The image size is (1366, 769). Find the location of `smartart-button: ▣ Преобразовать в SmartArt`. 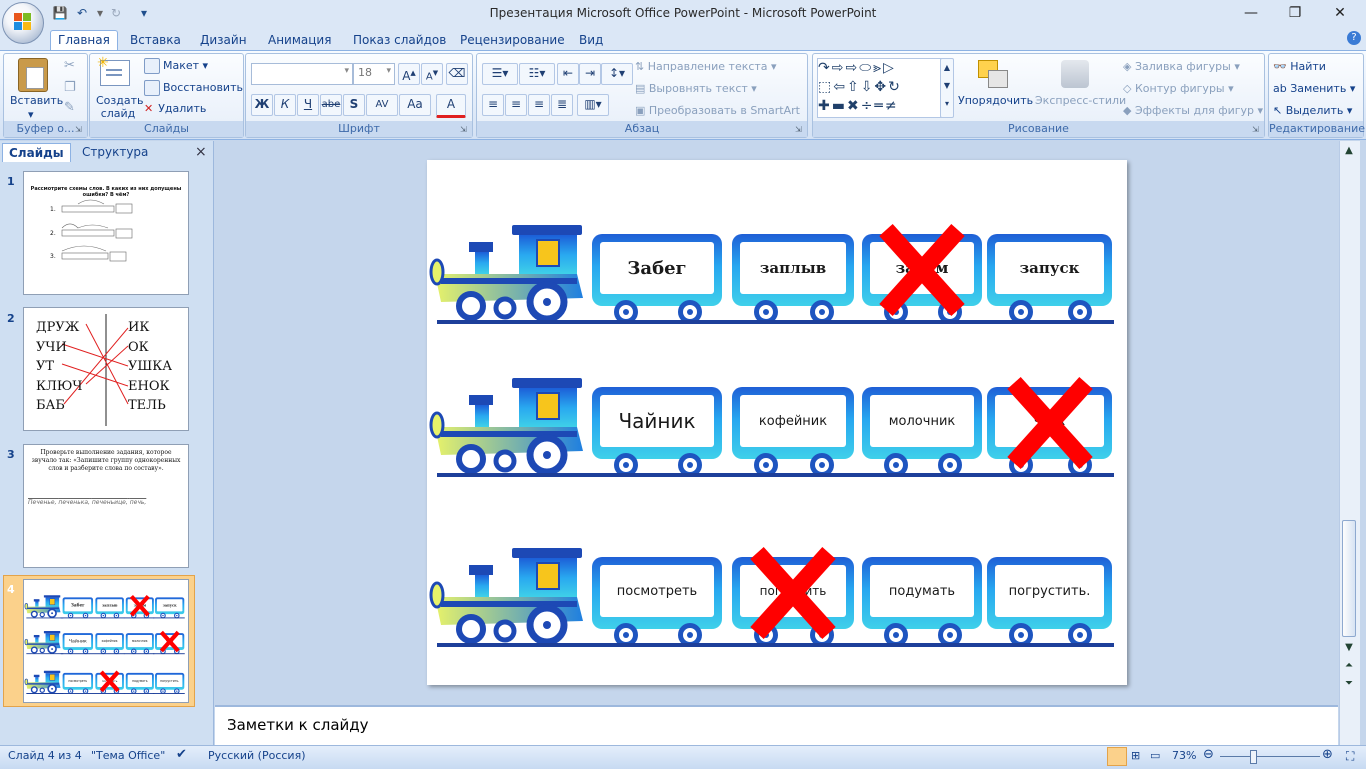

smartart-button: ▣ Преобразовать в SmartArt is located at coordinates (717, 110).